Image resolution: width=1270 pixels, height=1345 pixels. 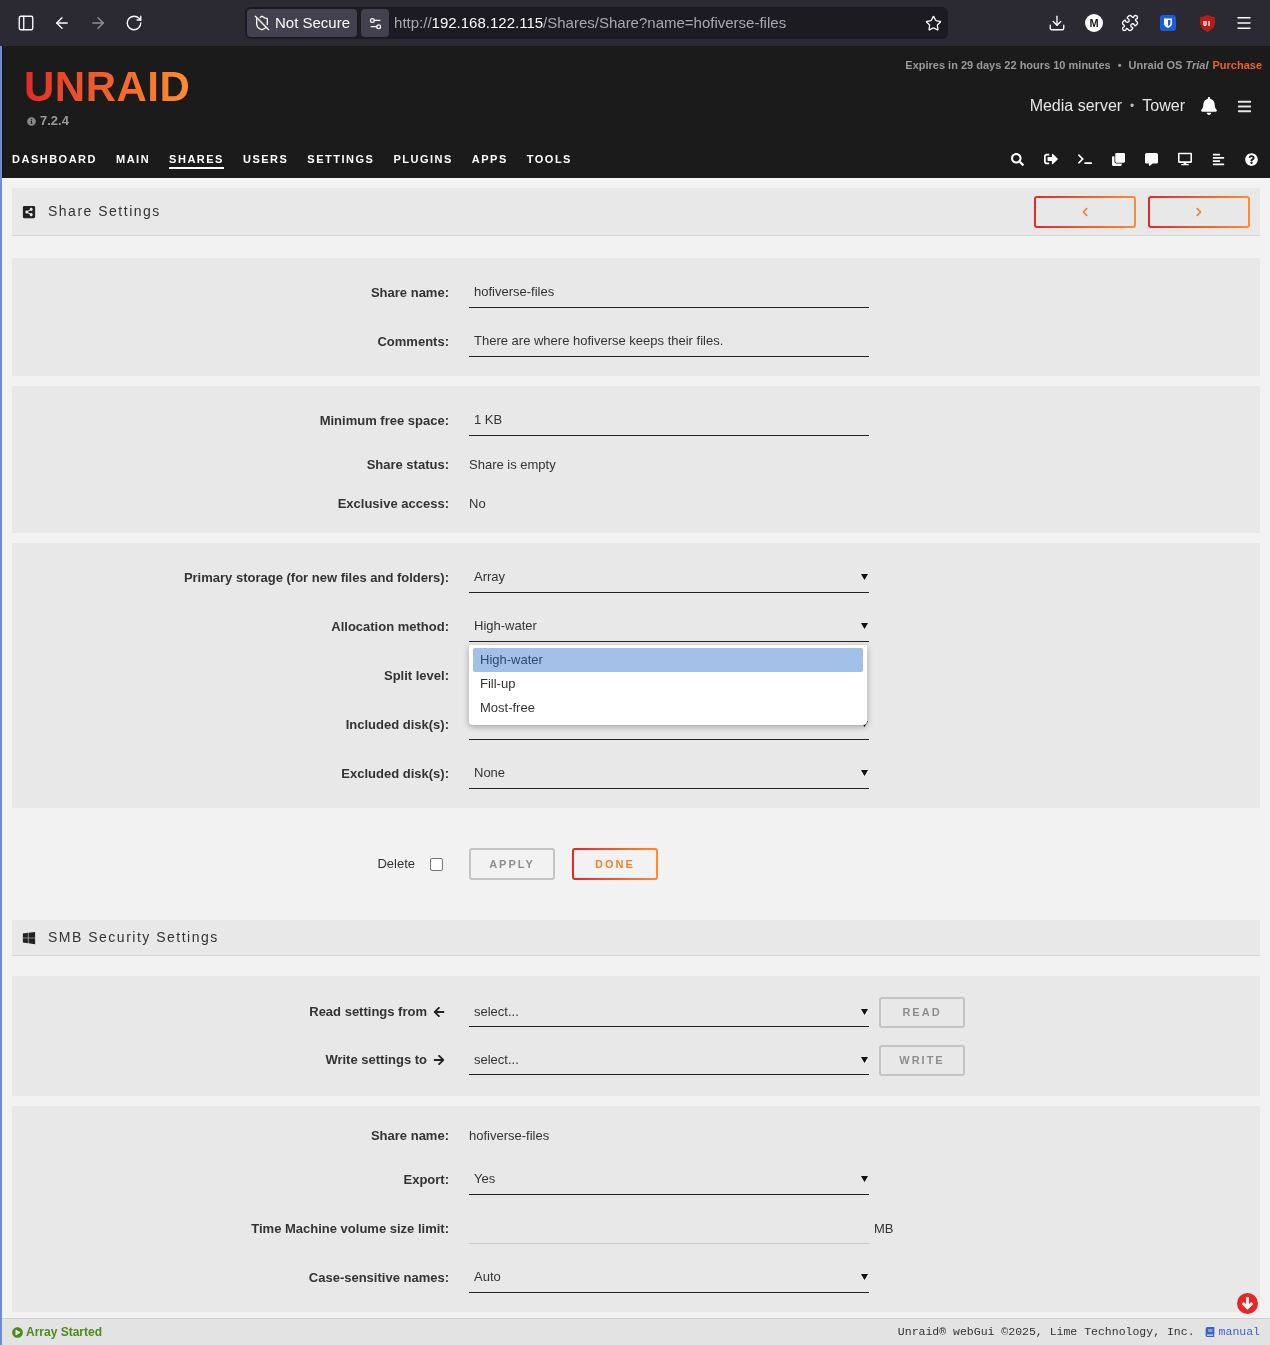 What do you see at coordinates (426, 1179) in the screenshot?
I see `field-label: Export:` at bounding box center [426, 1179].